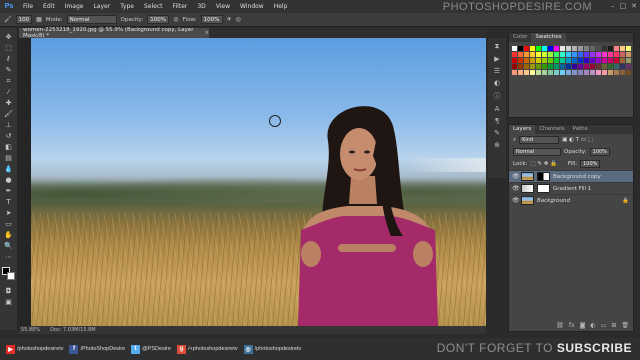 Image resolution: width=640 pixels, height=360 pixels. I want to click on menu-filter: Filter, so click(180, 6).